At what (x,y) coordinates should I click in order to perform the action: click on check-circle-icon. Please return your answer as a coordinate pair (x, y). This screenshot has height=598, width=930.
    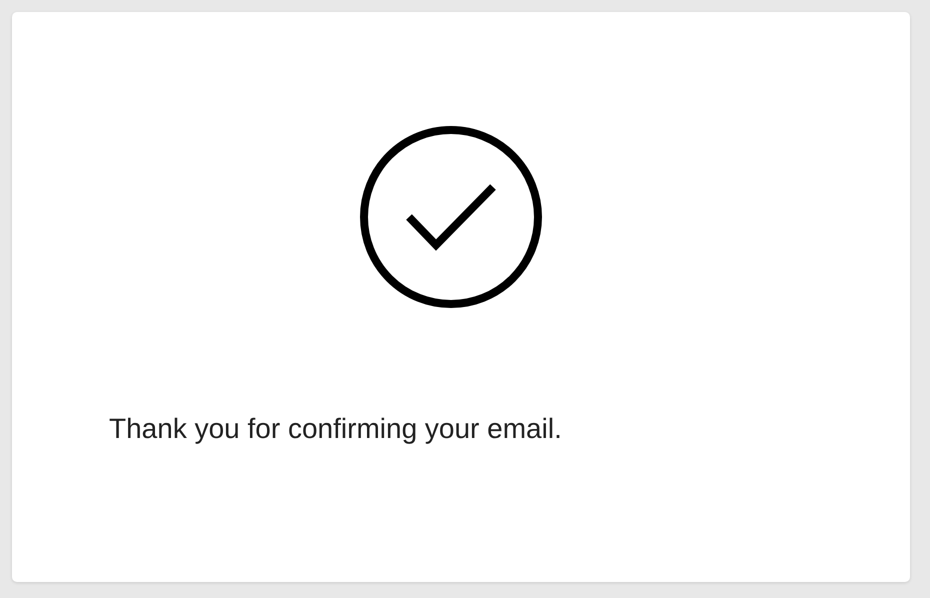
    Looking at the image, I should click on (451, 217).